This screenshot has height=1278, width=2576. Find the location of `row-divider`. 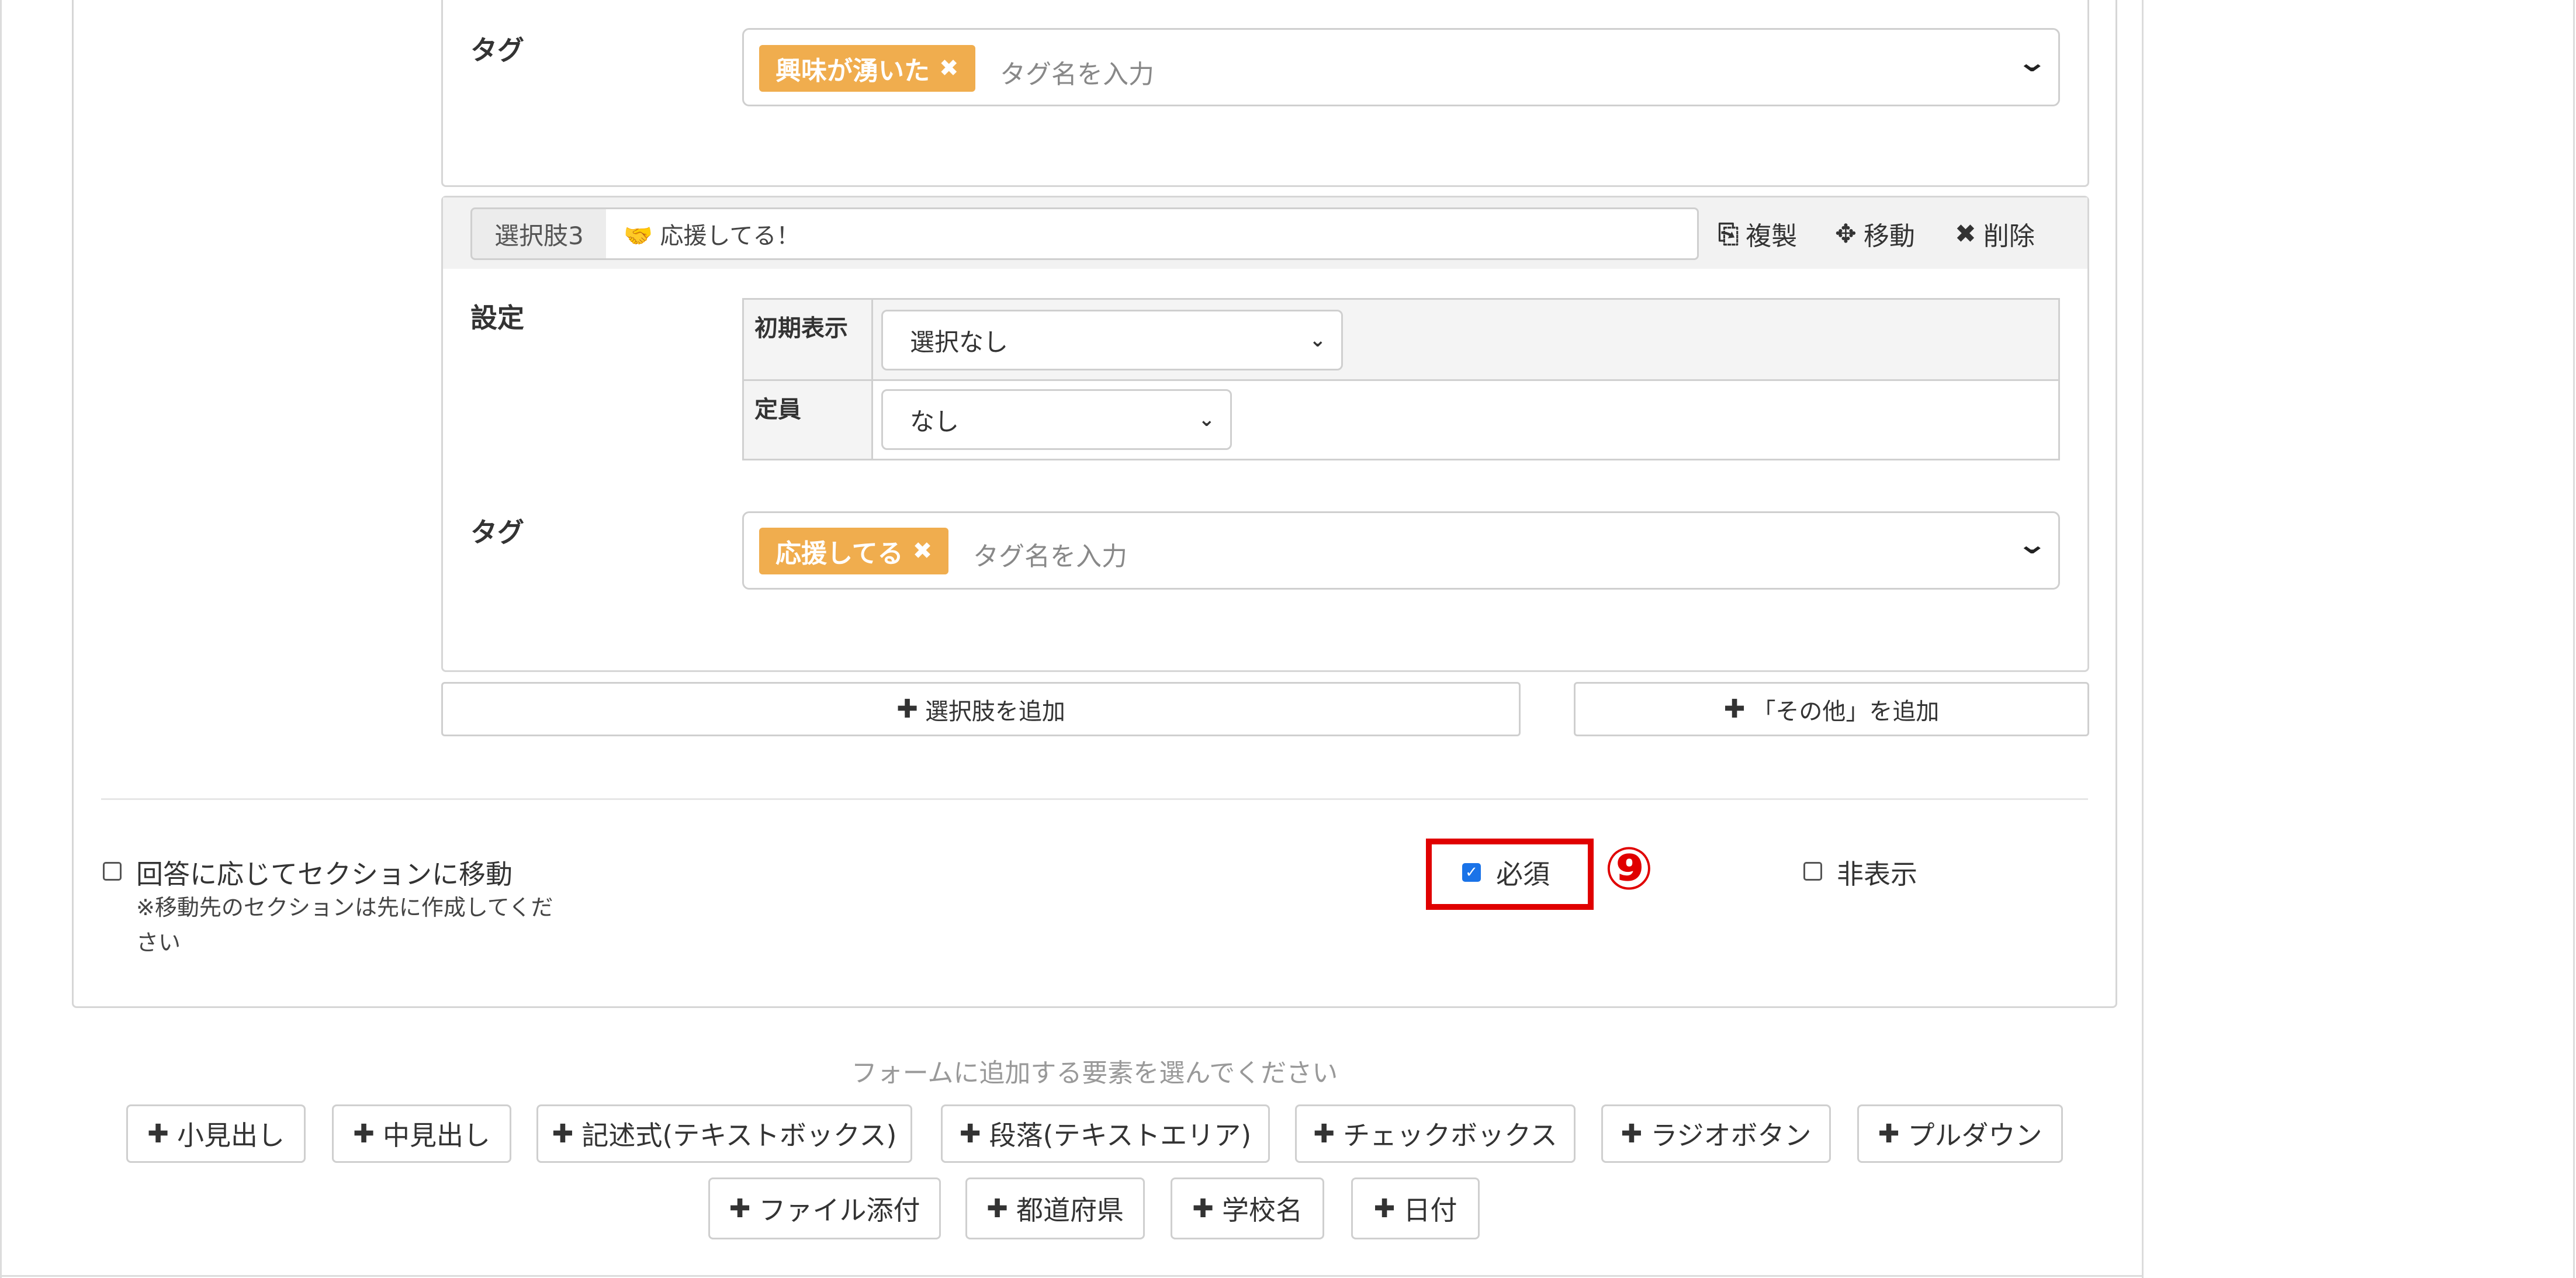

row-divider is located at coordinates (1401, 380).